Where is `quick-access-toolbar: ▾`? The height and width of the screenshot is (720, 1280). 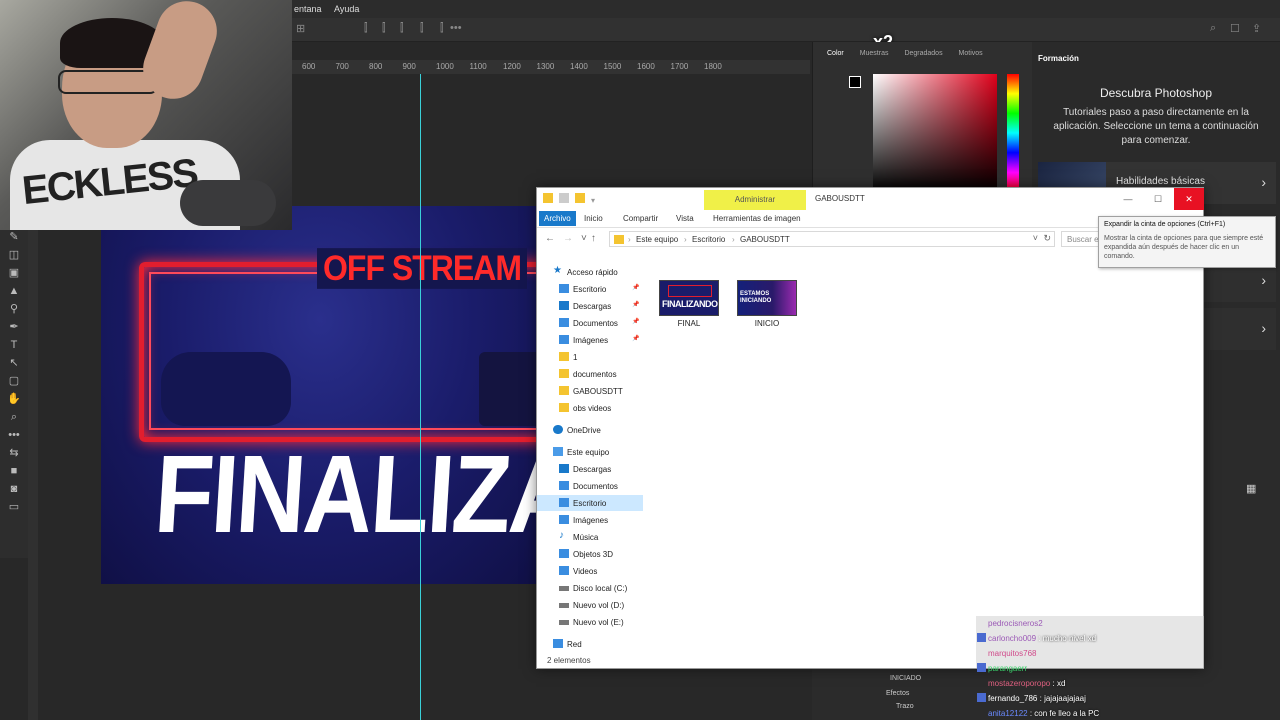
quick-access-toolbar: ▾ is located at coordinates (572, 199).